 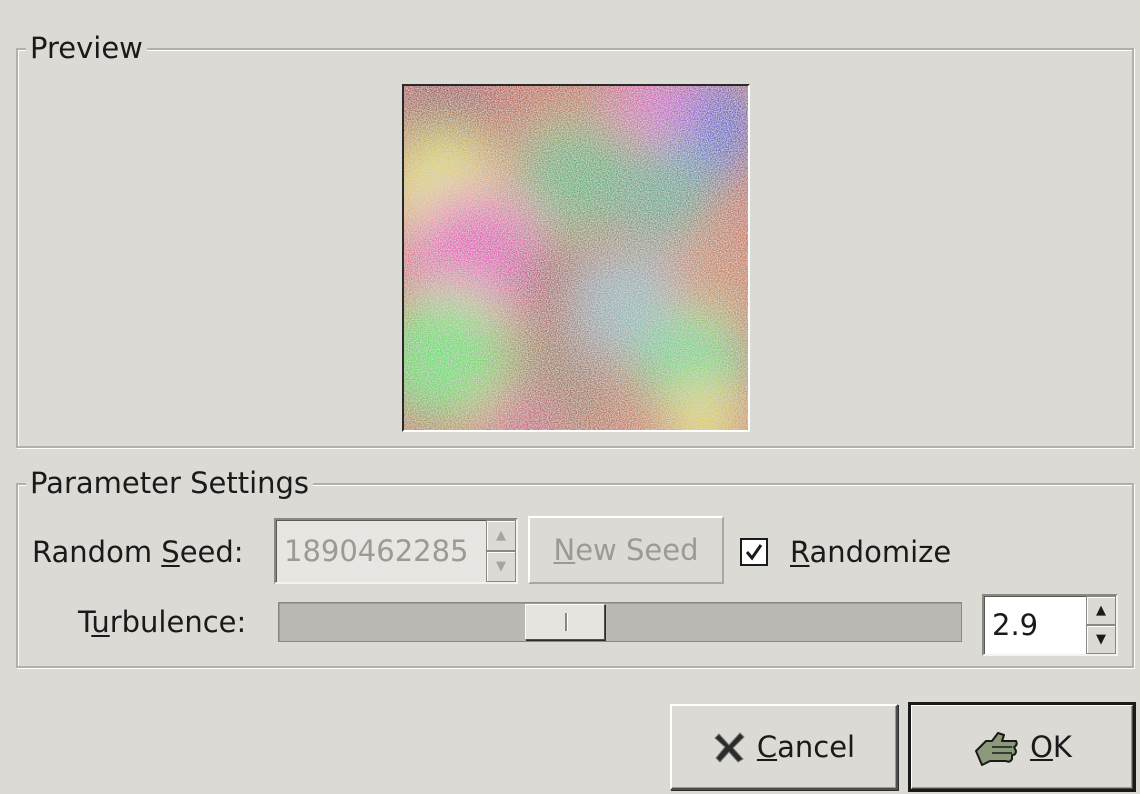 What do you see at coordinates (501, 566) in the screenshot?
I see `seed-decrement-arrow-icon: ▼` at bounding box center [501, 566].